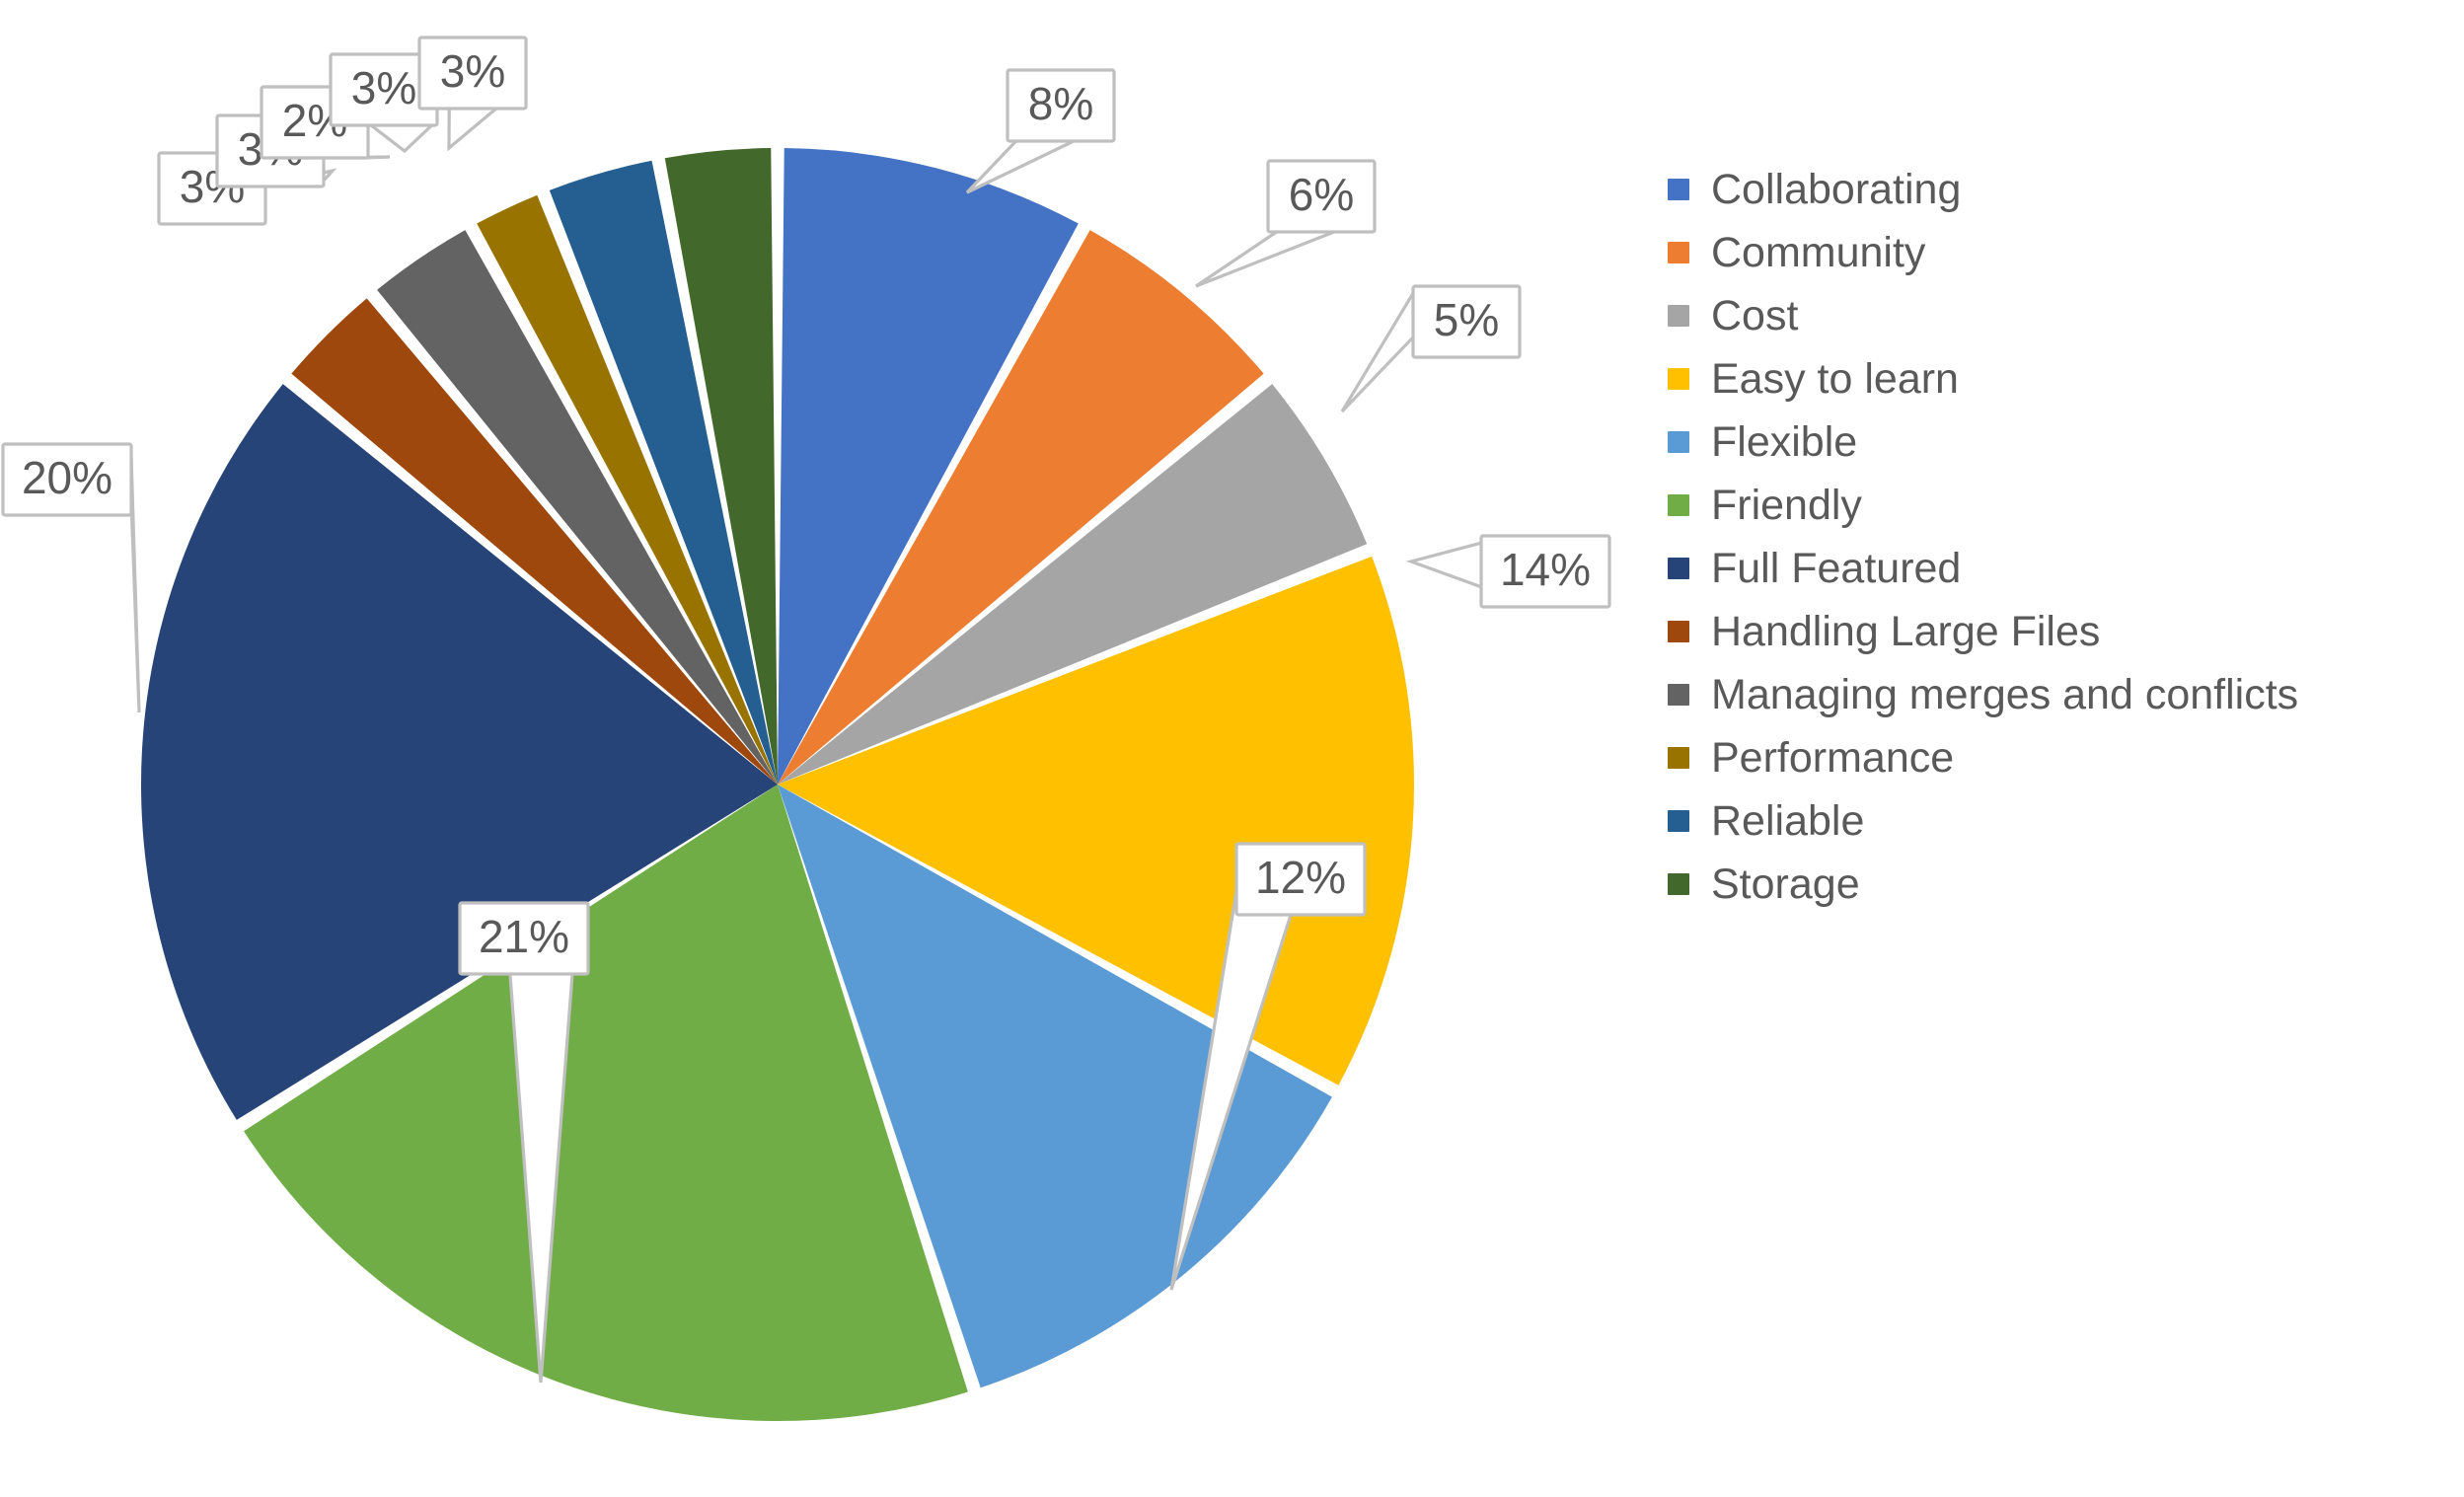 This screenshot has height=1497, width=2464. I want to click on callout-percent-label: 21%, so click(524, 937).